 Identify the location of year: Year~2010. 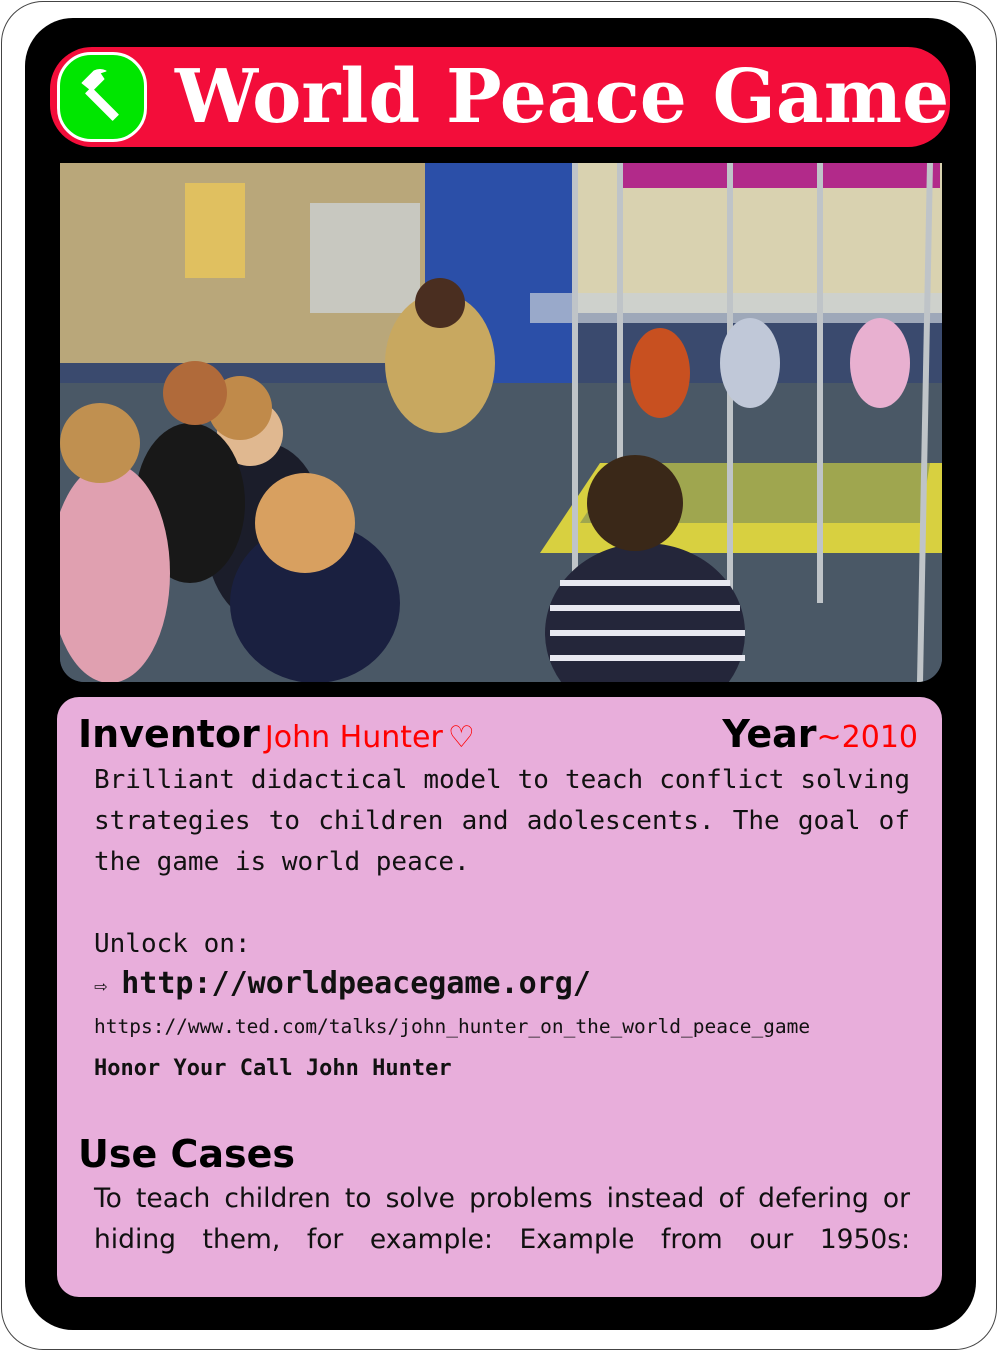
(820, 734).